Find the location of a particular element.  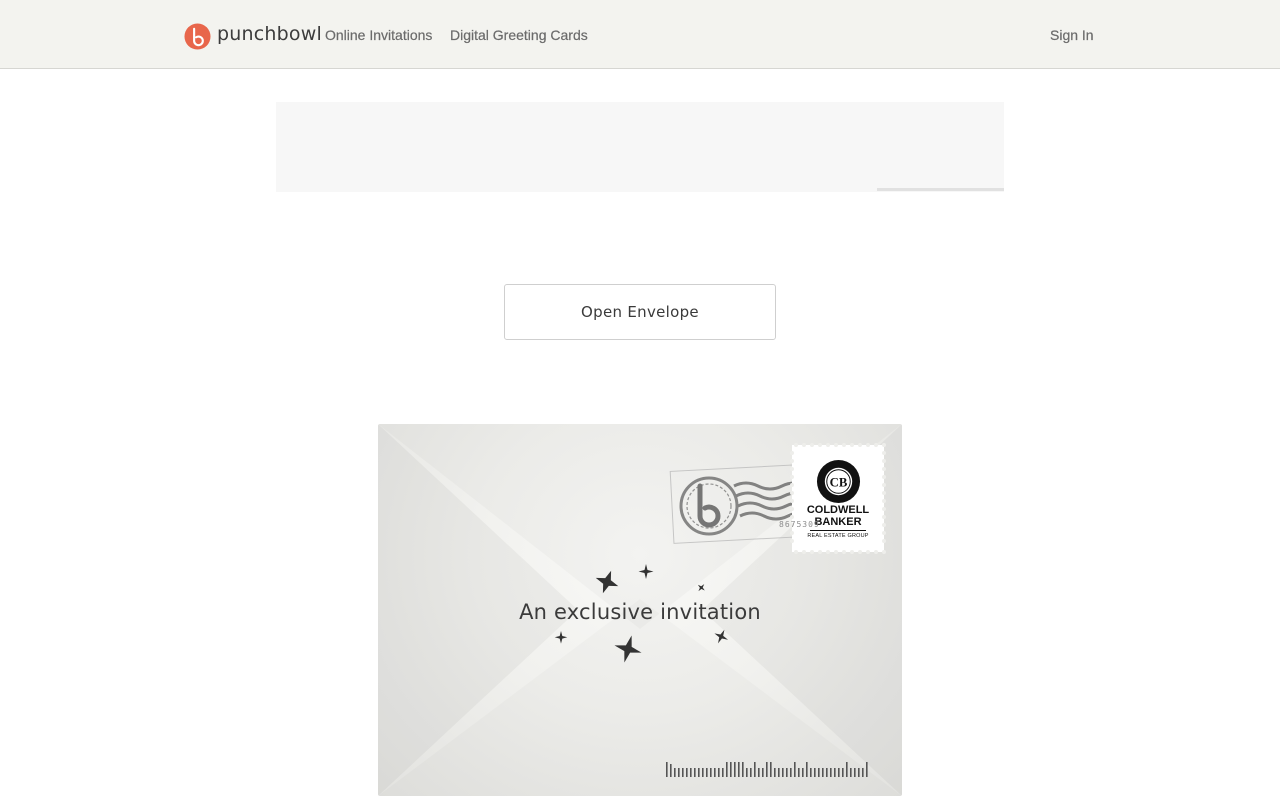

svg-text: CB is located at coordinates (839, 482).